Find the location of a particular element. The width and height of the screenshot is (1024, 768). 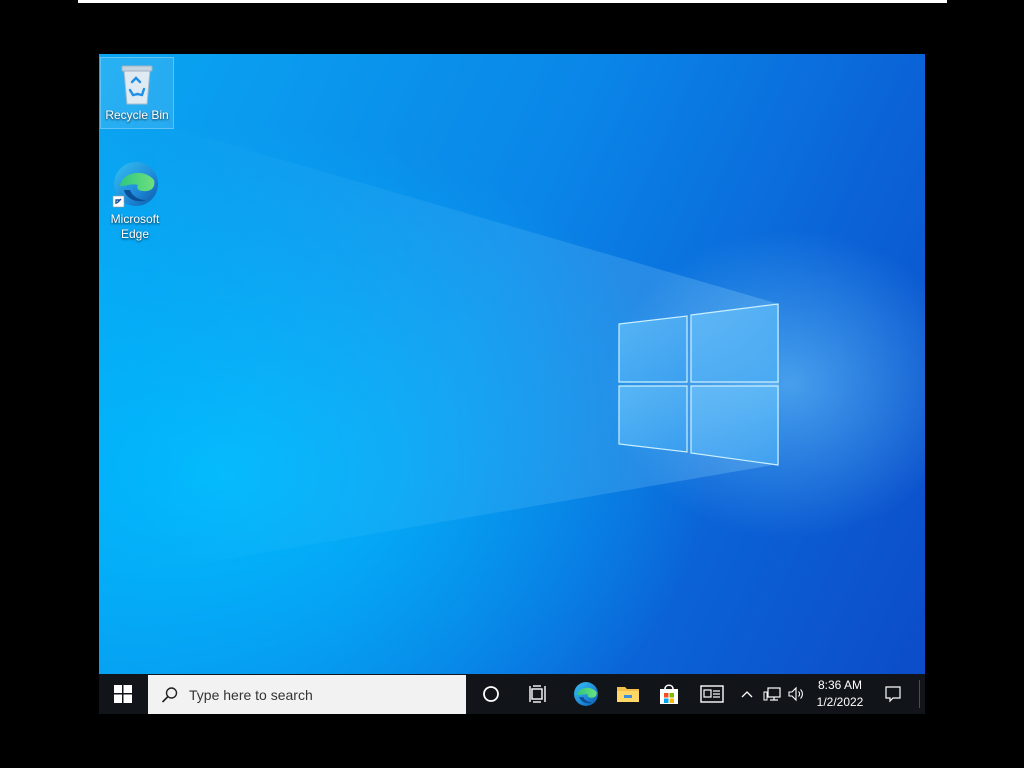

cortana-button is located at coordinates (491, 694).